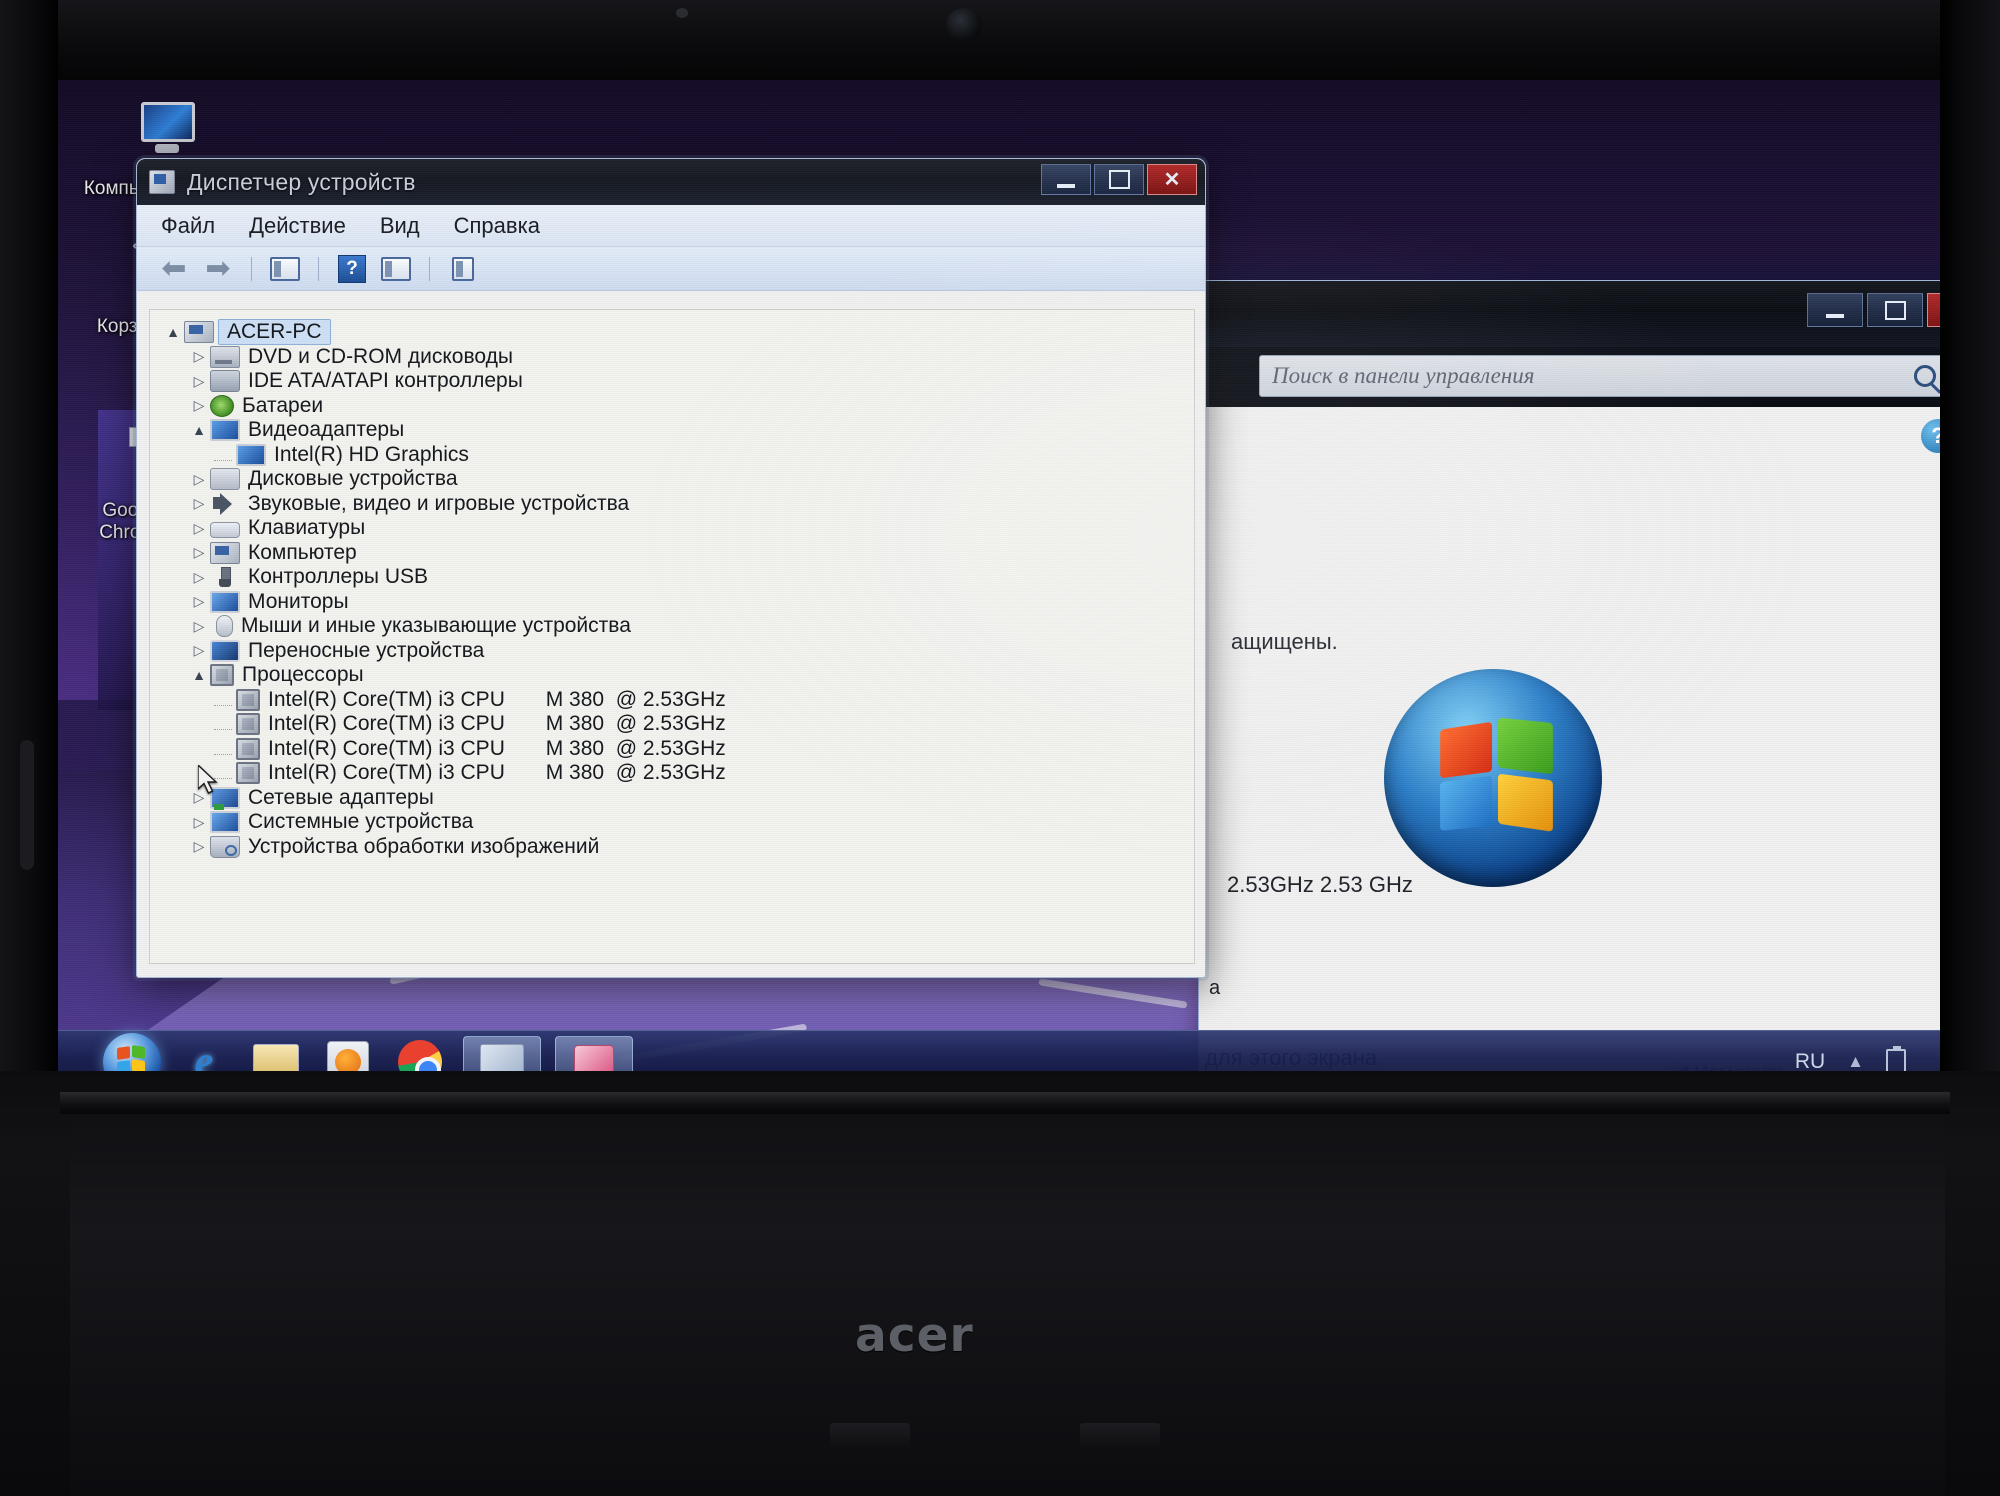 The image size is (2000, 1496). What do you see at coordinates (353, 479) in the screenshot?
I see `tree-node-label: Дисковые устройства` at bounding box center [353, 479].